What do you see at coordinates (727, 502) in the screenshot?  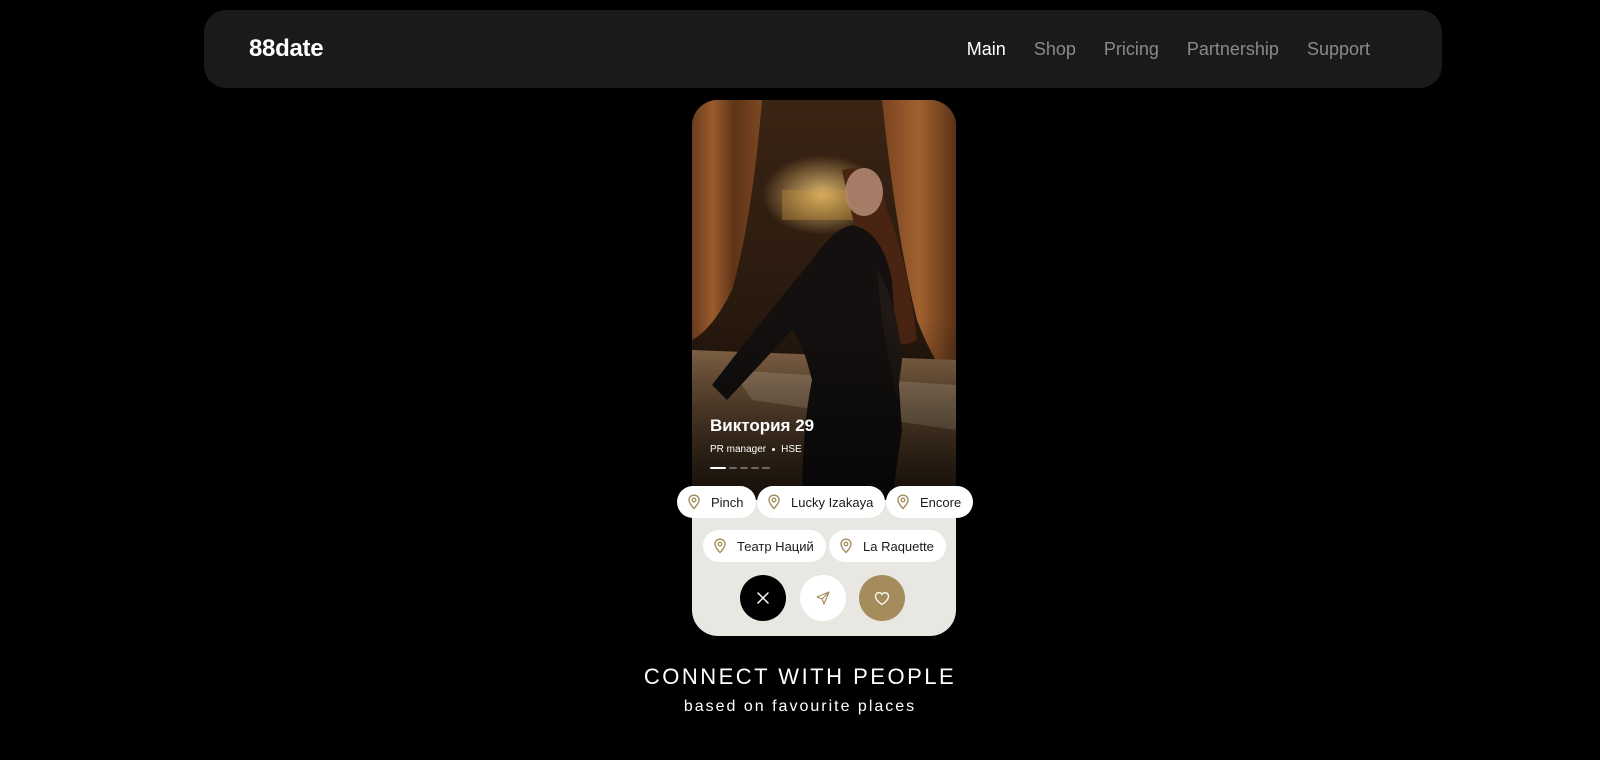 I see `place-chip-label: Pinch` at bounding box center [727, 502].